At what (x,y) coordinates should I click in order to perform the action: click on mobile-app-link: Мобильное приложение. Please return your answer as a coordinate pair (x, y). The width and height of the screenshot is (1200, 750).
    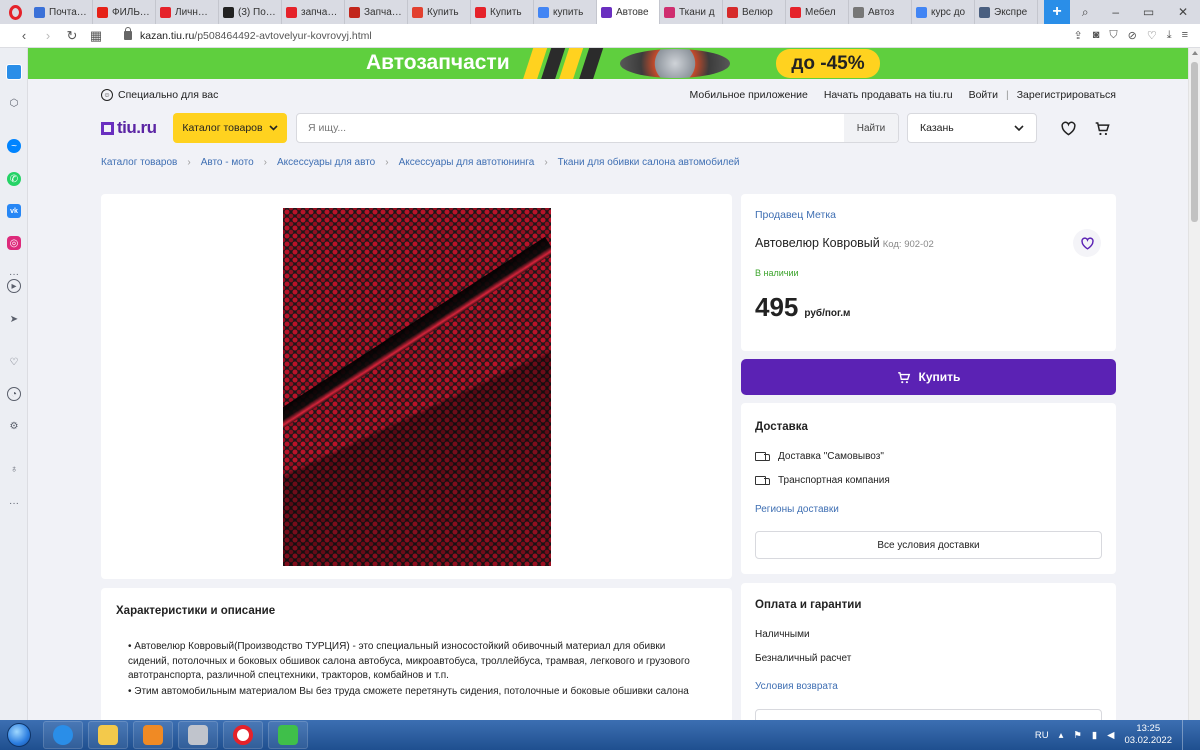
    Looking at the image, I should click on (749, 95).